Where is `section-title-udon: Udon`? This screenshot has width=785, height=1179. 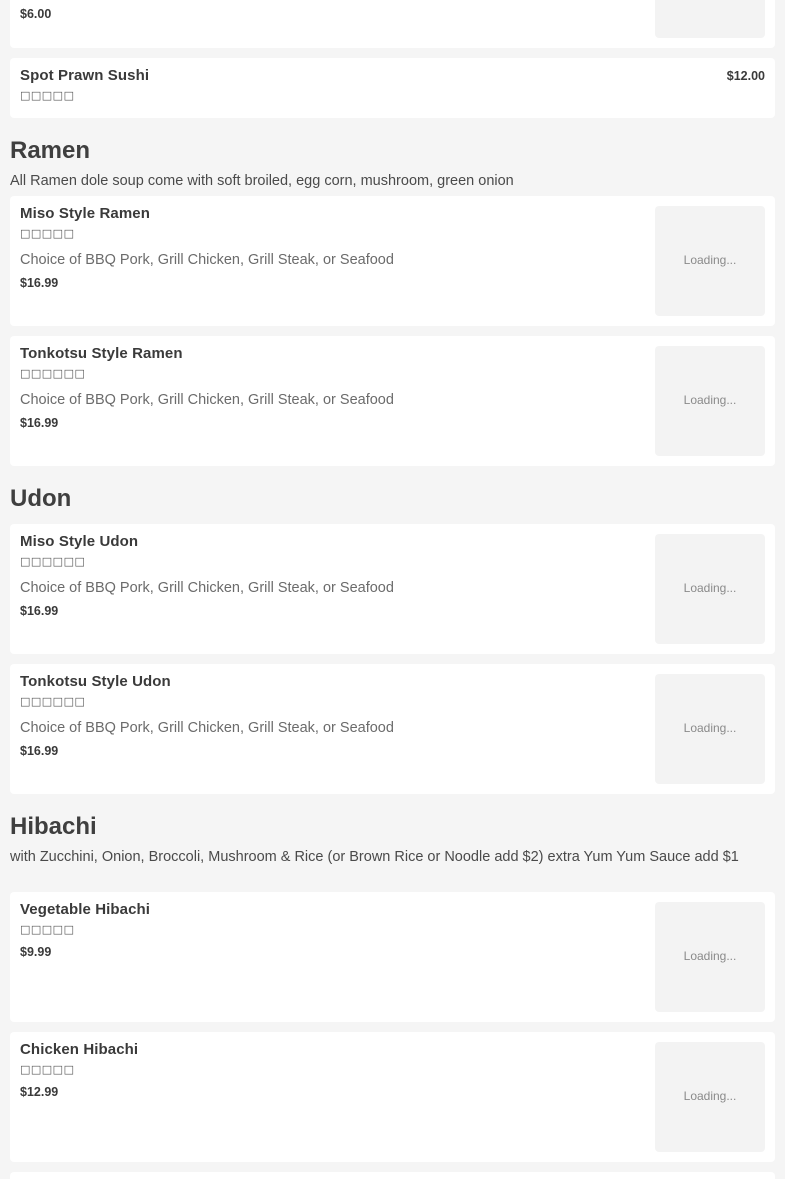
section-title-udon: Udon is located at coordinates (41, 498).